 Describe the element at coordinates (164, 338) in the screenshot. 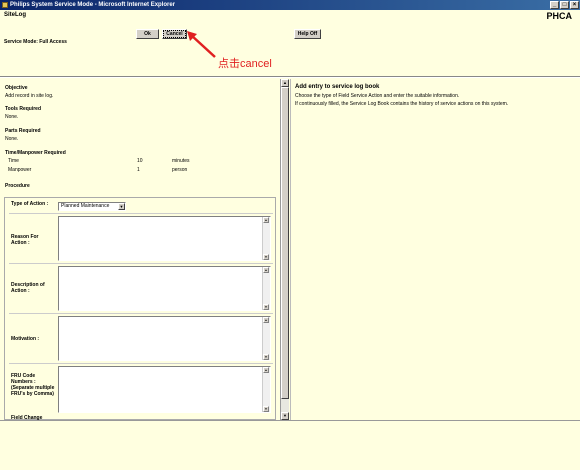

I see `motivation-textarea: ▲ ▼` at that location.